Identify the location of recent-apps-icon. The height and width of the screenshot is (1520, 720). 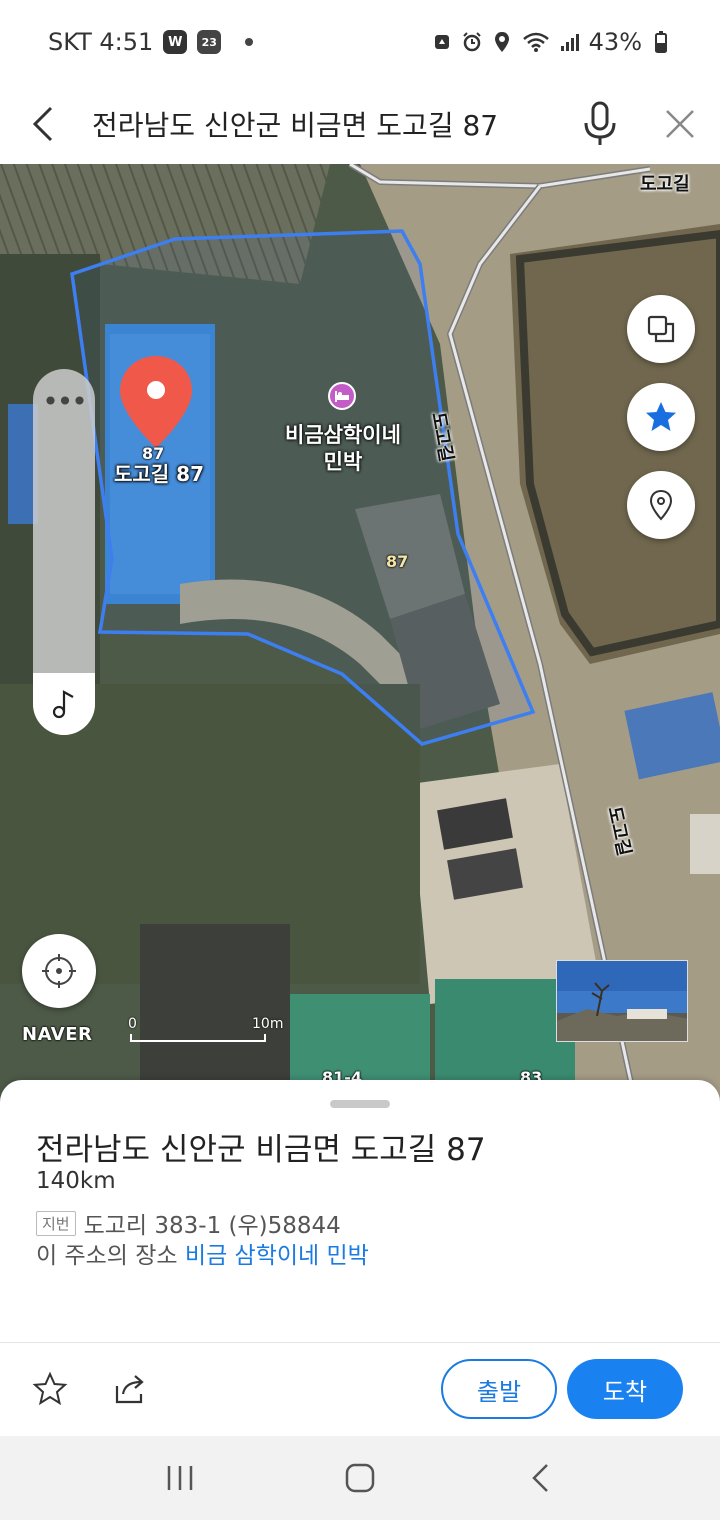
(180, 1478).